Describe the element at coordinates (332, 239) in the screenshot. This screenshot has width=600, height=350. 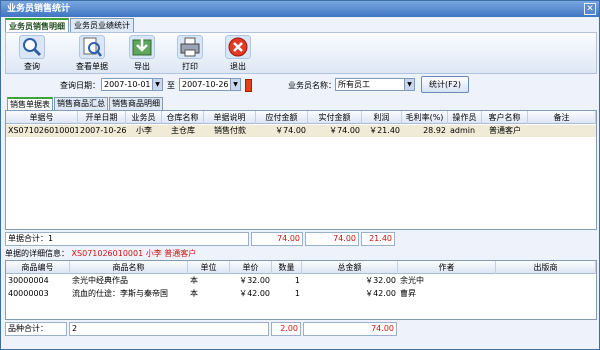
I see `sum-paid: 74.00` at that location.